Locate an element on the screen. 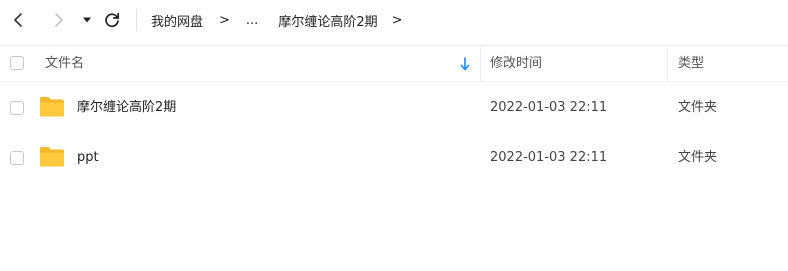  history-dropdown-button is located at coordinates (87, 20).